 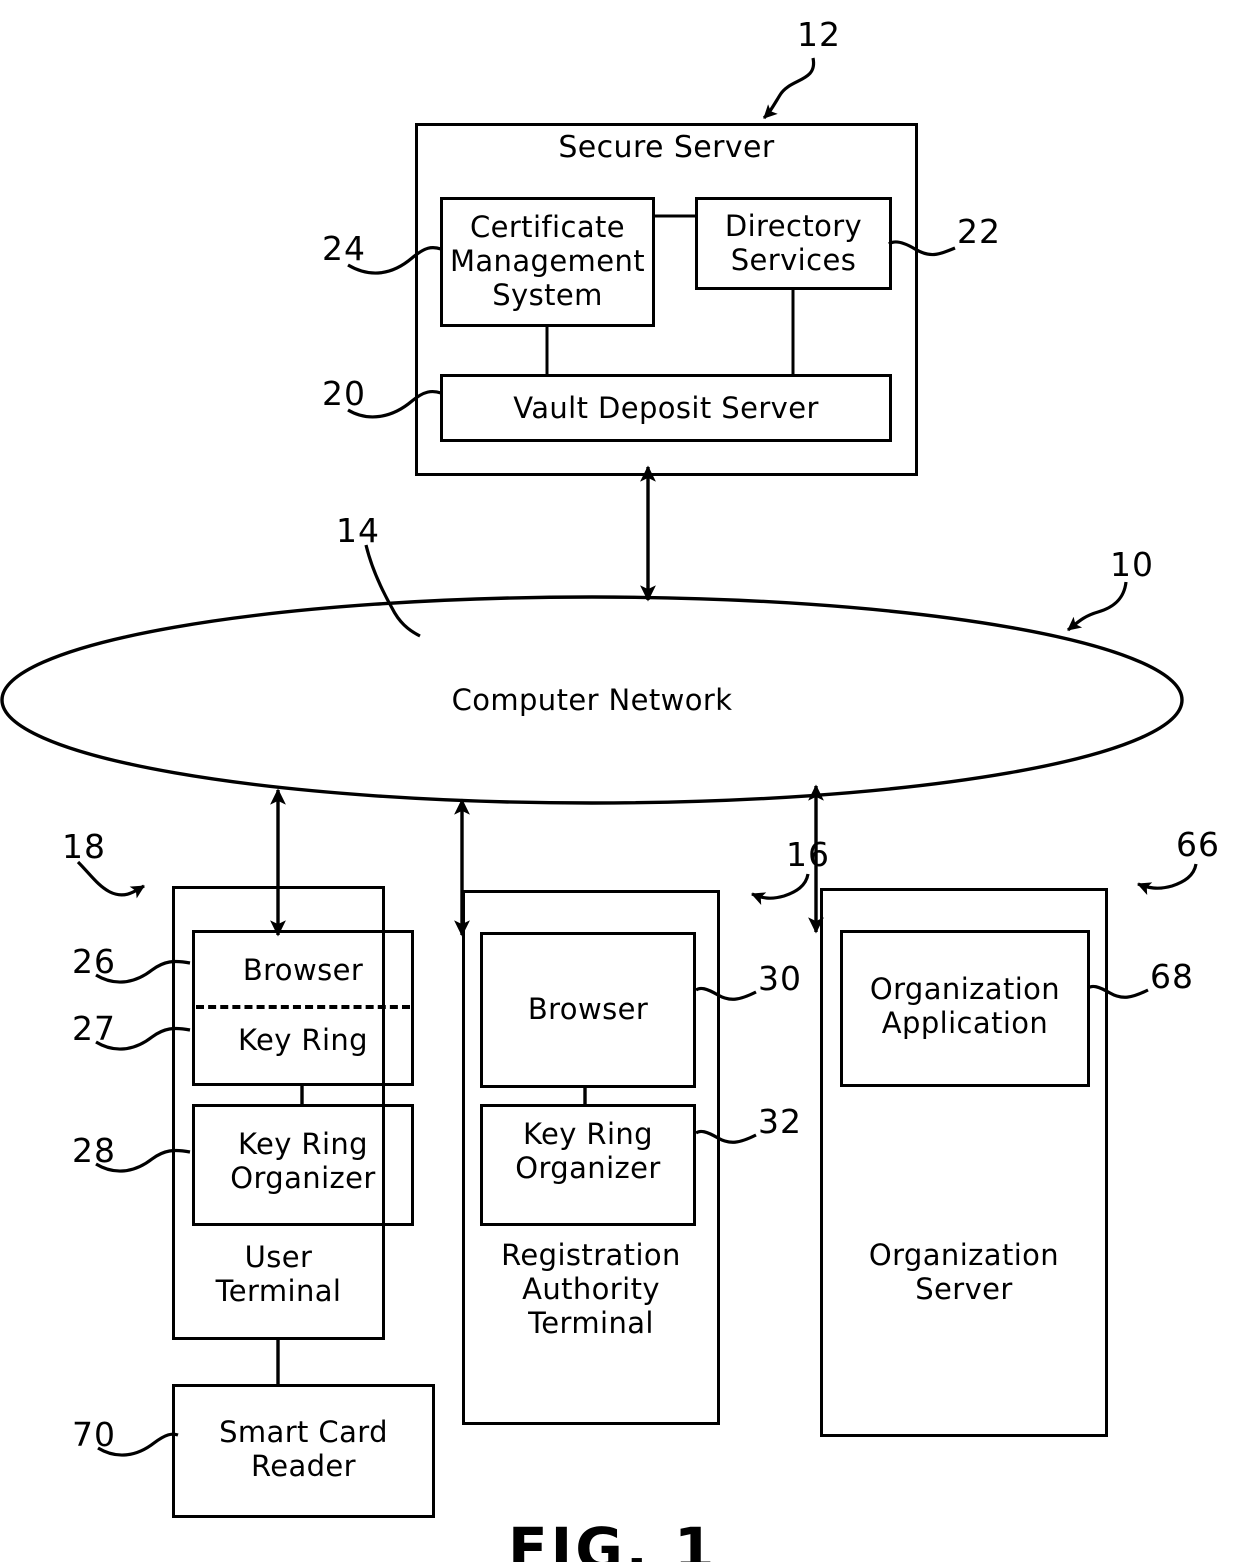 What do you see at coordinates (591, 1289) in the screenshot?
I see `registration-authority-terminal-label: Registration Authority Terminal` at bounding box center [591, 1289].